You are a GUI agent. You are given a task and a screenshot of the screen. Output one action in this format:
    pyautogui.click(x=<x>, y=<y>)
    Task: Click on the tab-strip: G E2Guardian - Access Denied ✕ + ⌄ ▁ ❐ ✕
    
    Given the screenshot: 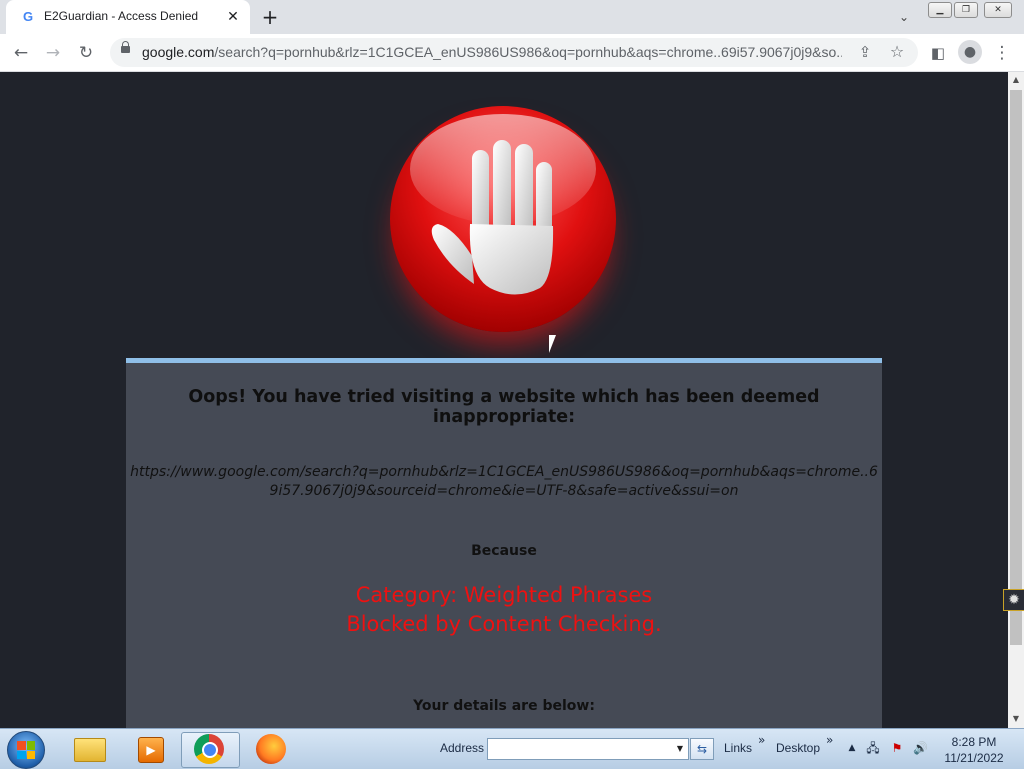 What is the action you would take?
    pyautogui.click(x=512, y=17)
    